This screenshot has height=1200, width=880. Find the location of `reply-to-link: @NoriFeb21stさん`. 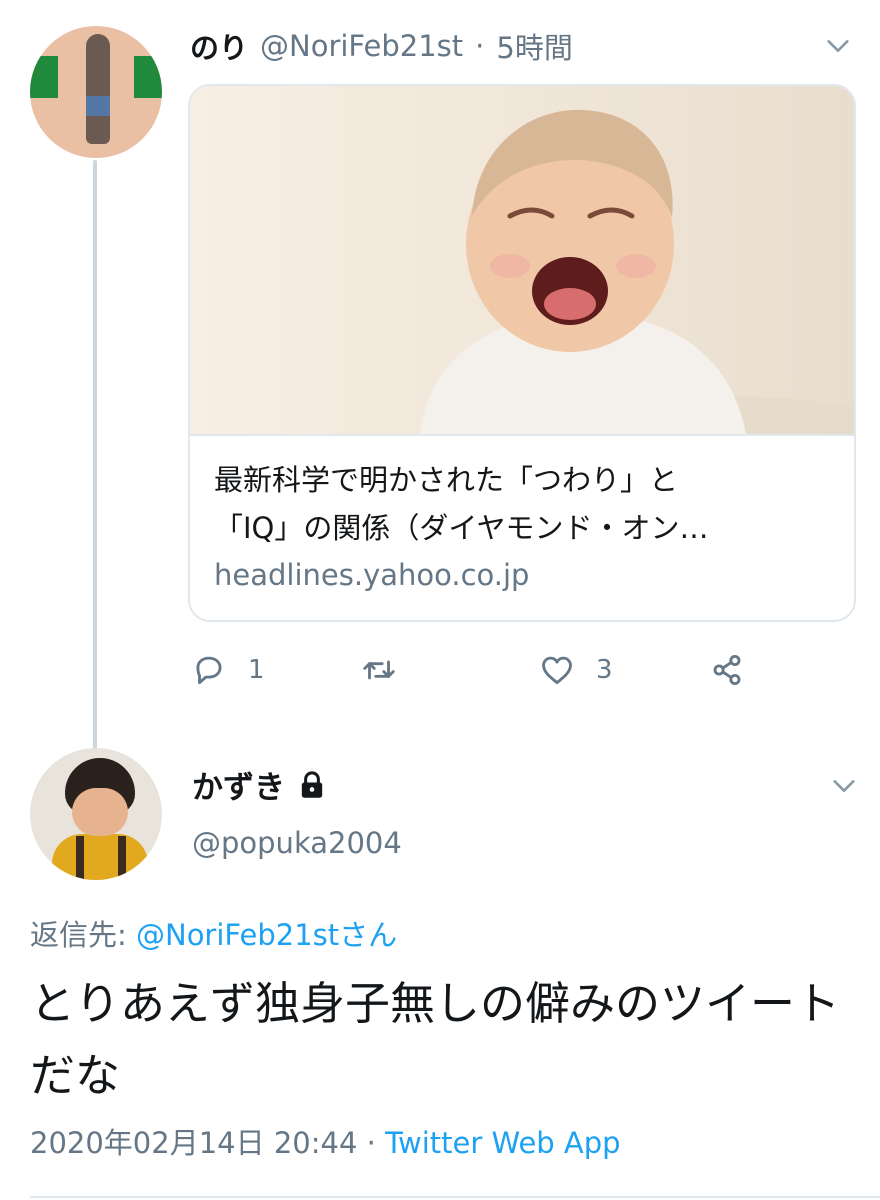

reply-to-link: @NoriFeb21stさん is located at coordinates (266, 935).